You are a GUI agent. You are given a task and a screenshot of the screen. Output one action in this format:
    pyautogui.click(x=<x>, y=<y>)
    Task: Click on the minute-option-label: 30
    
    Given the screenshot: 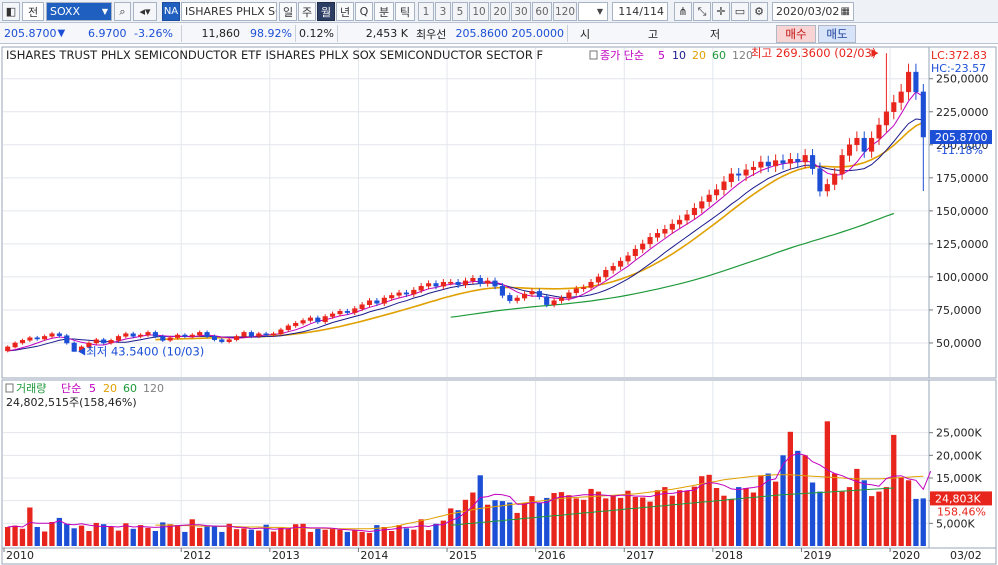 What is the action you would take?
    pyautogui.click(x=521, y=11)
    